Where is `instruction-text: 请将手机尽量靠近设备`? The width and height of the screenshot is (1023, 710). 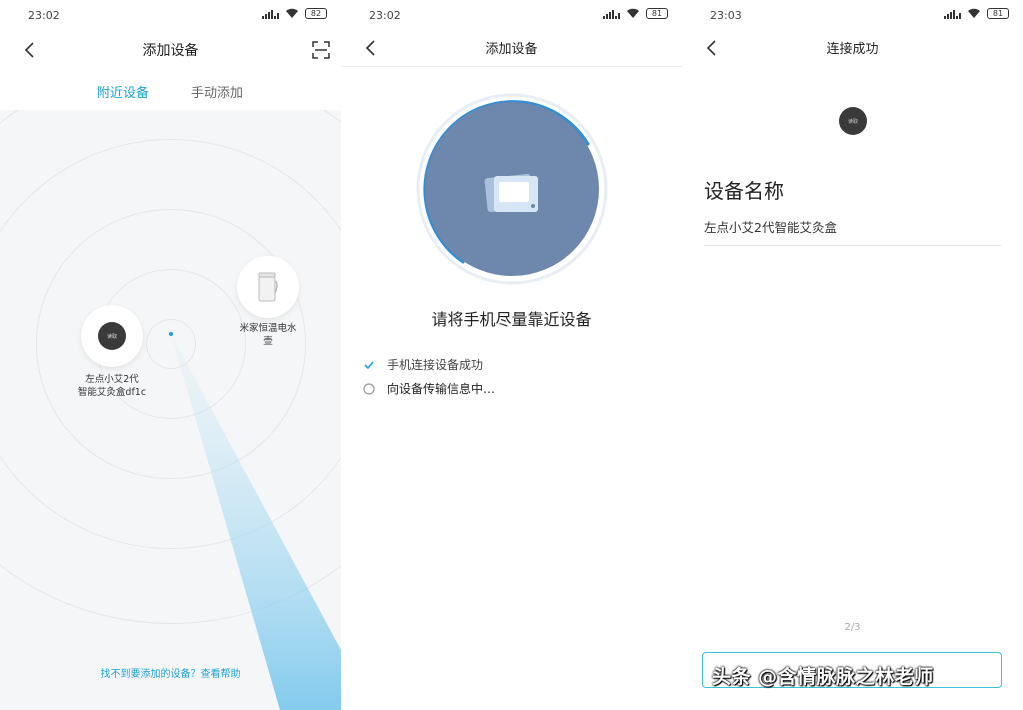
instruction-text: 请将手机尽量靠近设备 is located at coordinates (511, 319).